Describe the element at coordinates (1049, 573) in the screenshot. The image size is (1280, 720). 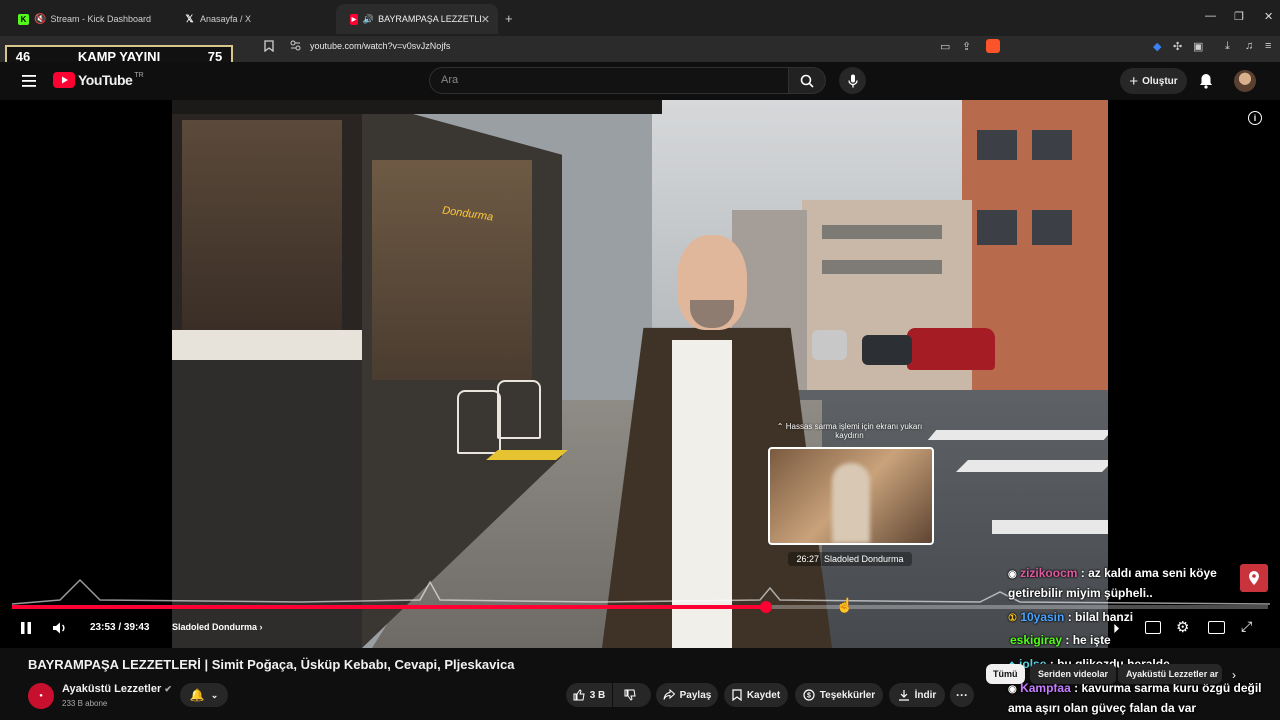
I see `chat-user: zizikoocm` at that location.